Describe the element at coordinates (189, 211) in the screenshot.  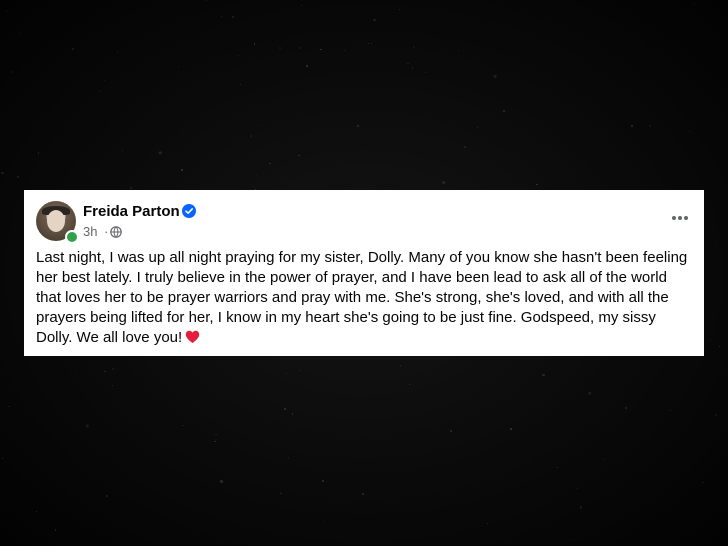
I see `verified-badge-icon` at that location.